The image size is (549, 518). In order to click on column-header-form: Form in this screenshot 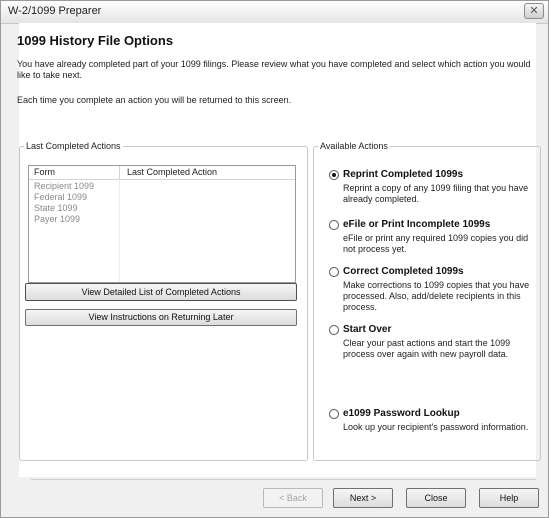, I will do `click(44, 172)`.